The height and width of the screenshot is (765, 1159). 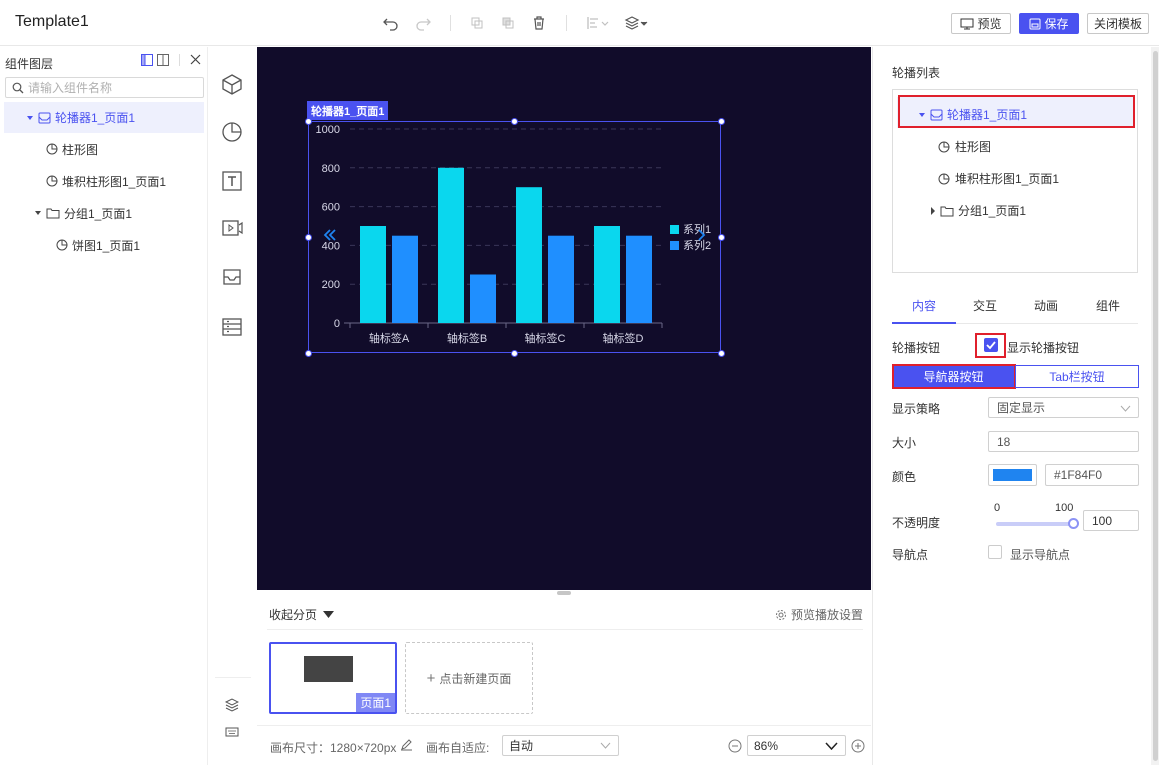 What do you see at coordinates (113, 87) in the screenshot?
I see `layer-search-input` at bounding box center [113, 87].